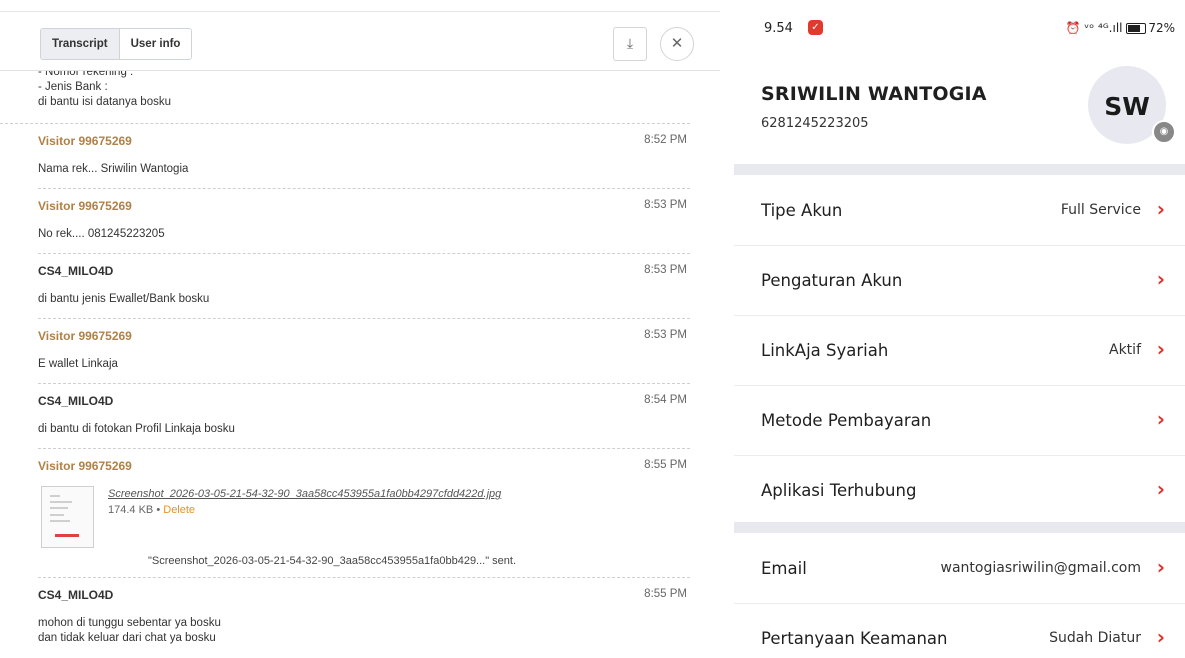 This screenshot has height=658, width=1185. I want to click on menu-row-metode-pembayaran: Metode Pembayaran ›, so click(959, 420).